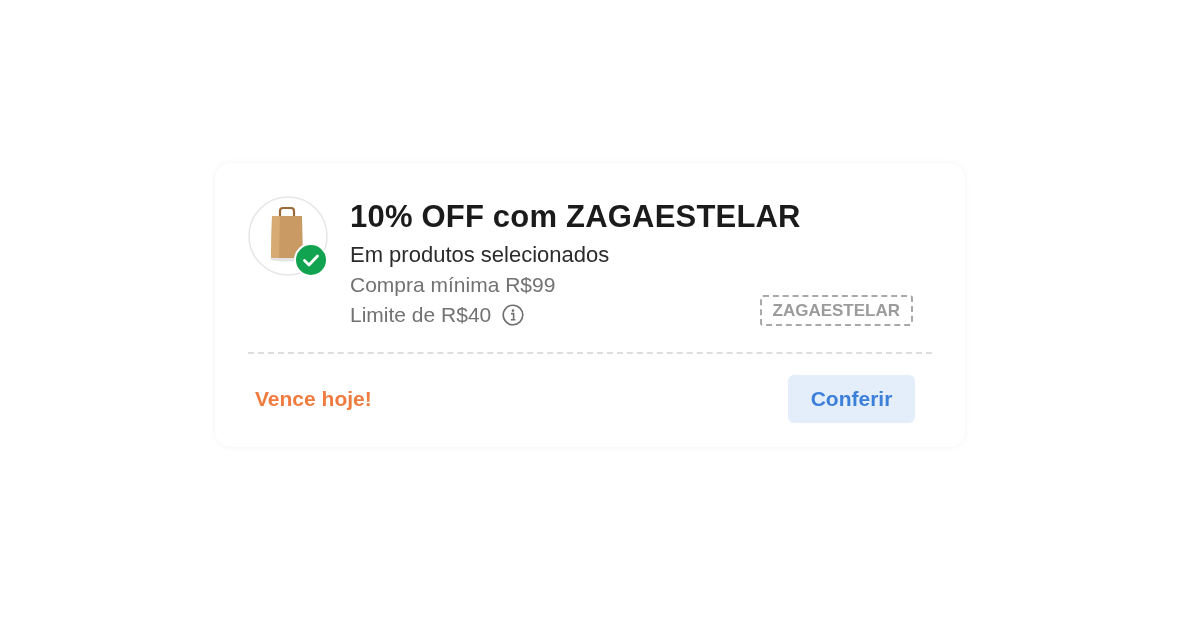 This screenshot has height=626, width=1200. Describe the element at coordinates (836, 310) in the screenshot. I see `coupon-code-tag: ZAGAESTELAR` at that location.